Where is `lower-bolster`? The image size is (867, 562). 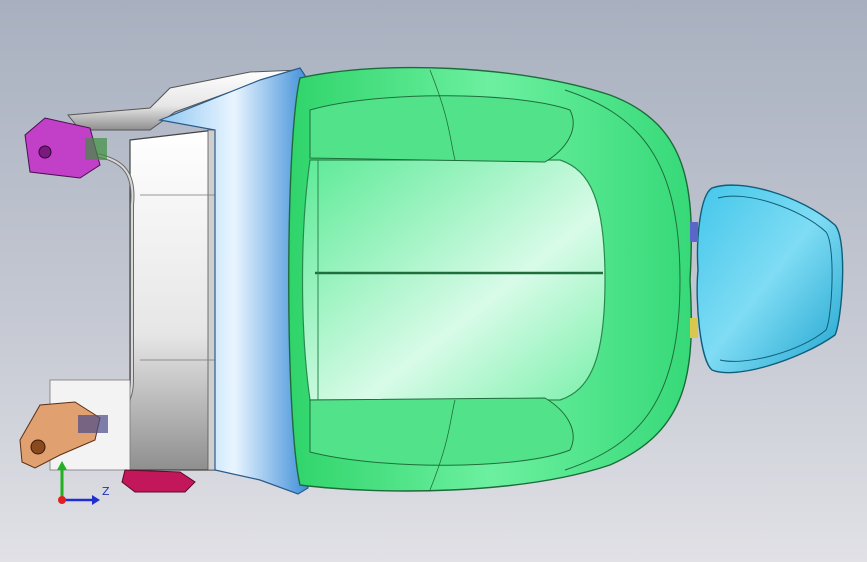
lower-bolster is located at coordinates (441, 431).